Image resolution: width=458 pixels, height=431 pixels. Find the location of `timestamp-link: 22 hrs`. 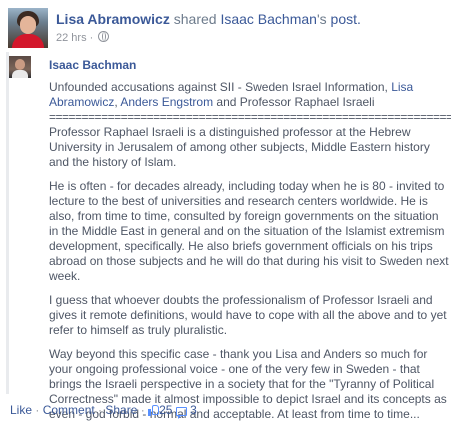

timestamp-link: 22 hrs is located at coordinates (71, 38).